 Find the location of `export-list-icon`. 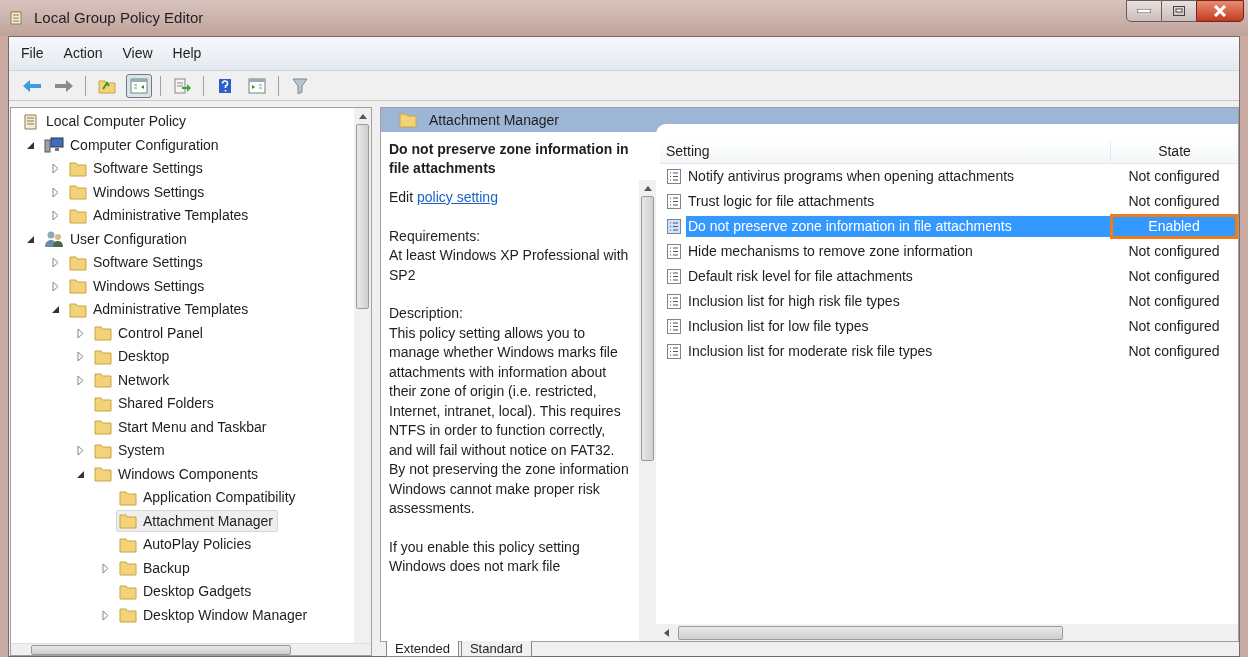

export-list-icon is located at coordinates (182, 85).